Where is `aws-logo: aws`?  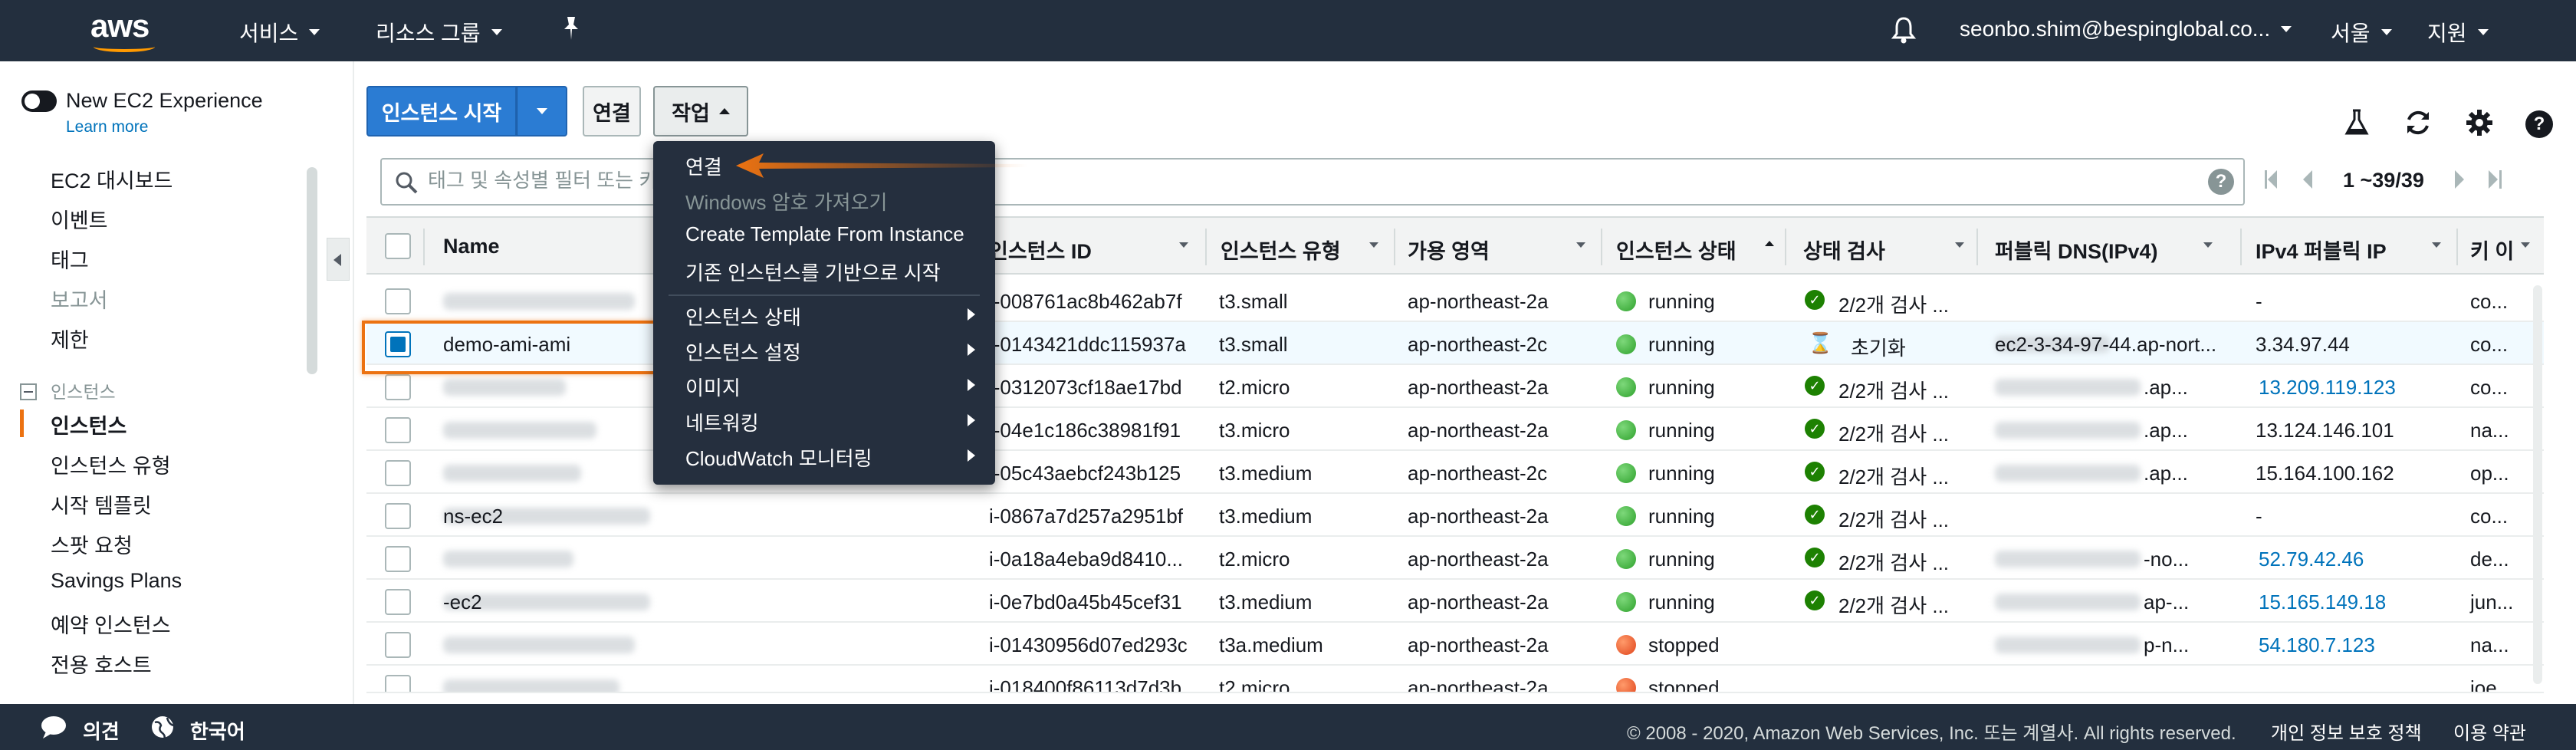
aws-logo: aws is located at coordinates (125, 31).